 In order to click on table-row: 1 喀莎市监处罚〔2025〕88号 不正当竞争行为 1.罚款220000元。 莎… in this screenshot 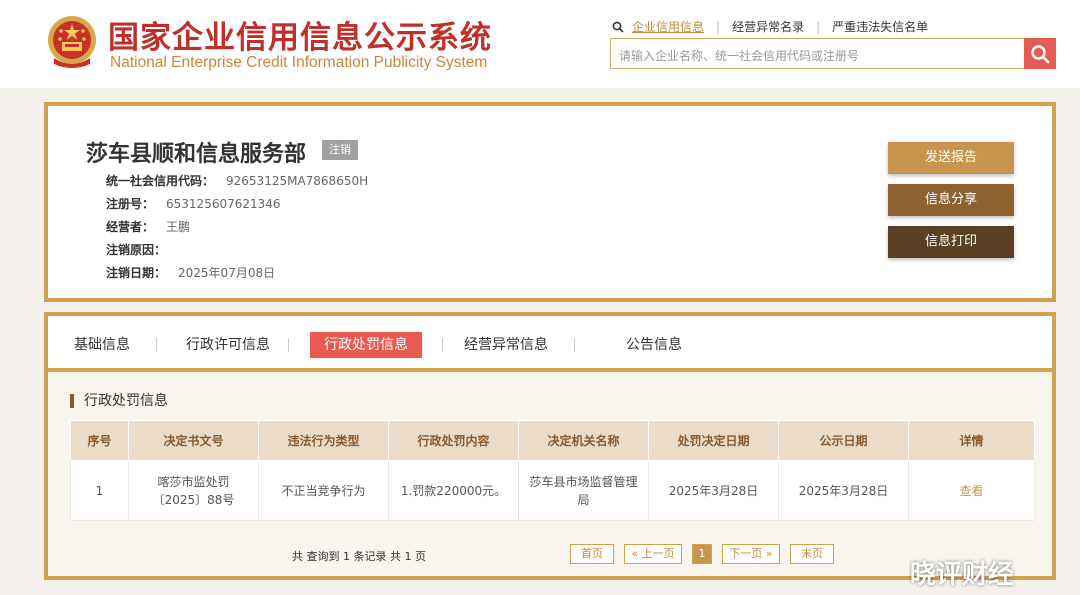, I will do `click(552, 490)`.